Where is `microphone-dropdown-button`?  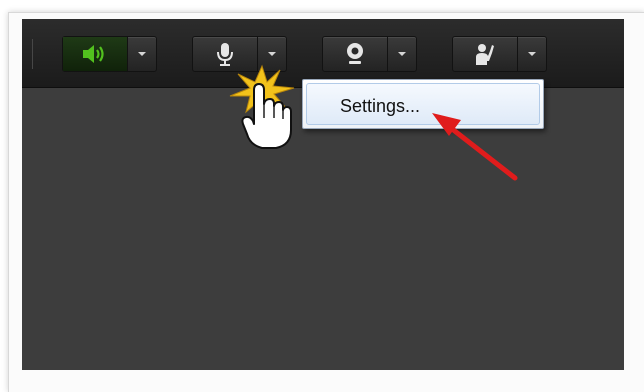
microphone-dropdown-button is located at coordinates (272, 54).